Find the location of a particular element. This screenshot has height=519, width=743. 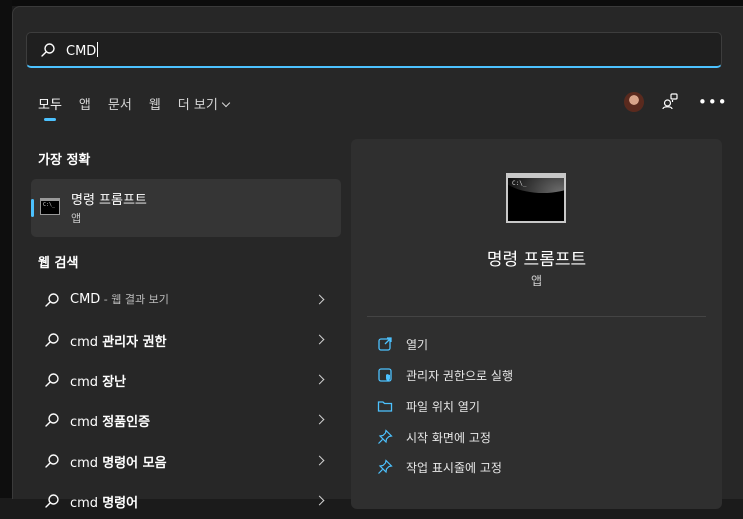

web-result-suffix: - 웹 결과 보기 is located at coordinates (134, 299).